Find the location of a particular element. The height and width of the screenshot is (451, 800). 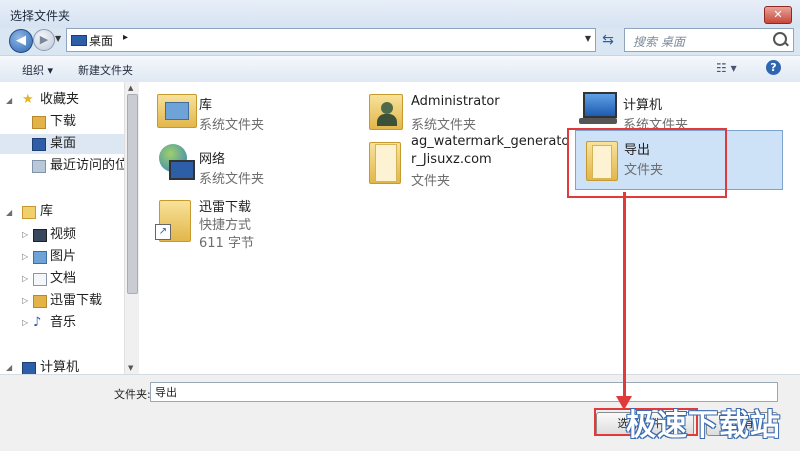

collapse-arrow-icon: ◢ is located at coordinates (9, 366).